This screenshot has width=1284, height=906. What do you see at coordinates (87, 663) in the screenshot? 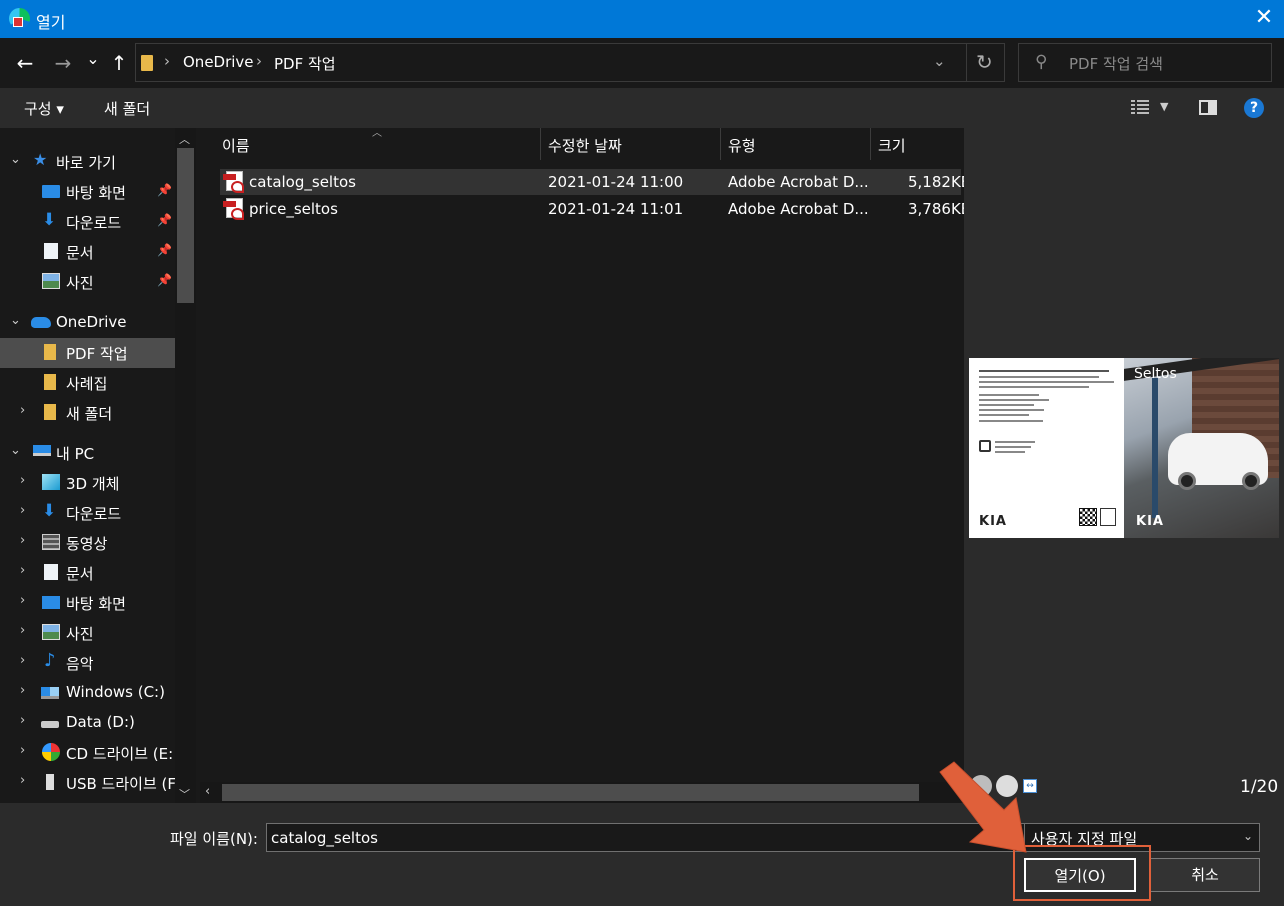
I see `nav-music: › ♪ 음악` at bounding box center [87, 663].